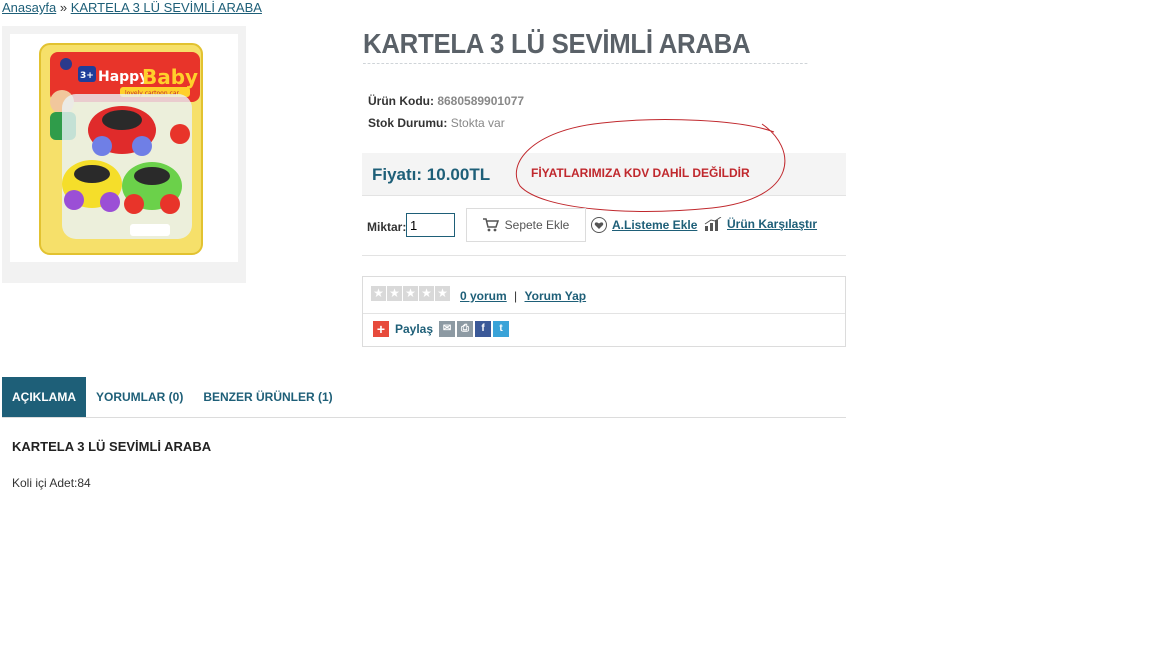 The height and width of the screenshot is (648, 1152). I want to click on product-image: Happy Baby lovely cartoon car 3+, so click(124, 148).